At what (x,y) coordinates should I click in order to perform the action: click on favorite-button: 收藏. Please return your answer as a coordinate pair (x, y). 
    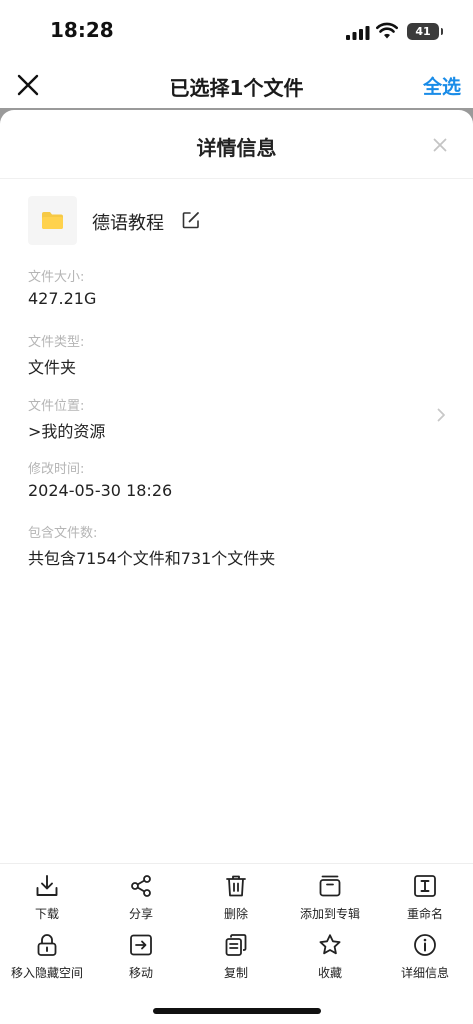
    Looking at the image, I should click on (330, 961).